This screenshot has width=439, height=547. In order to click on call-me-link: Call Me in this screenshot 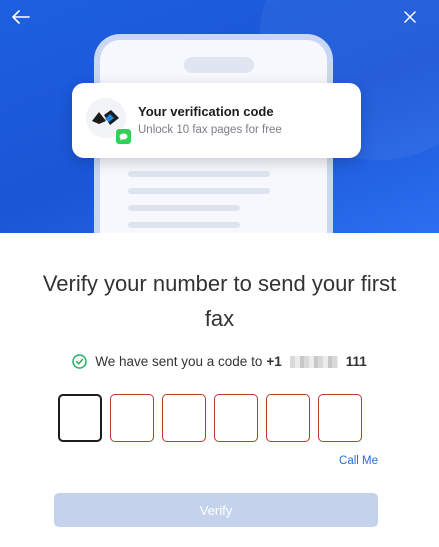, I will do `click(358, 461)`.